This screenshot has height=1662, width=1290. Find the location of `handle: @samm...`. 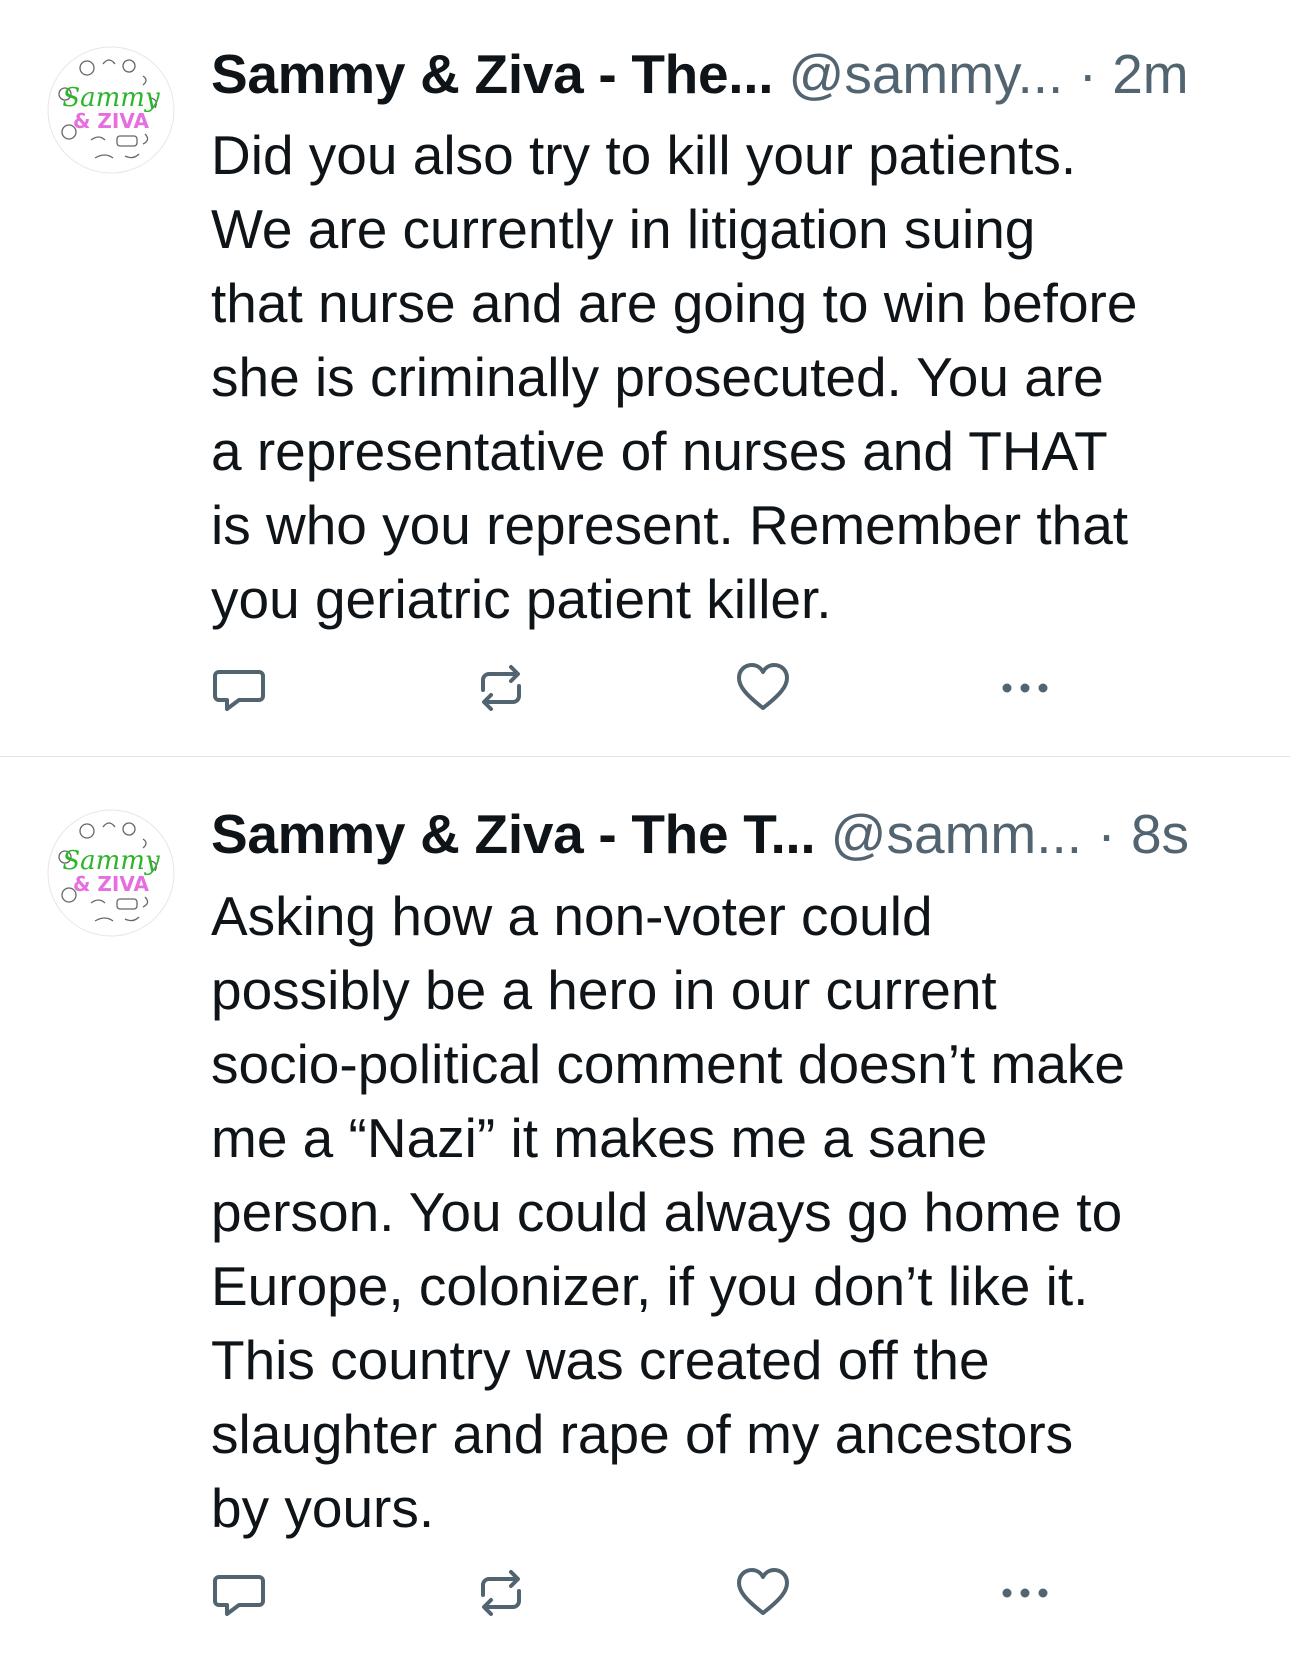

handle: @samm... is located at coordinates (956, 834).